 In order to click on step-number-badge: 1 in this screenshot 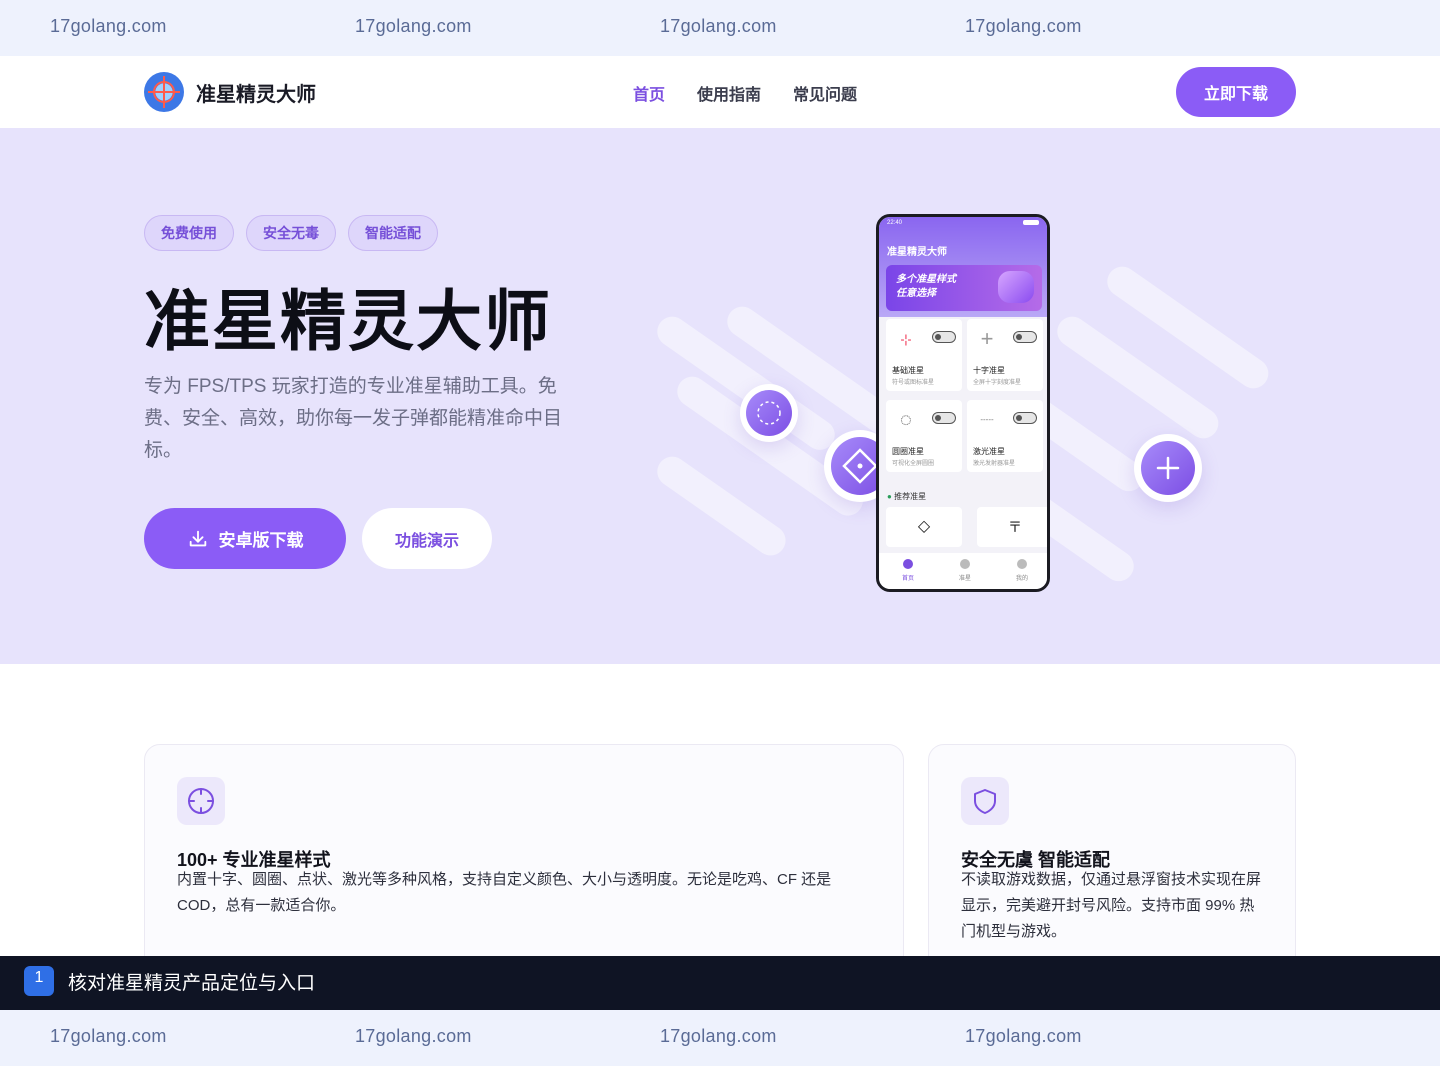, I will do `click(39, 981)`.